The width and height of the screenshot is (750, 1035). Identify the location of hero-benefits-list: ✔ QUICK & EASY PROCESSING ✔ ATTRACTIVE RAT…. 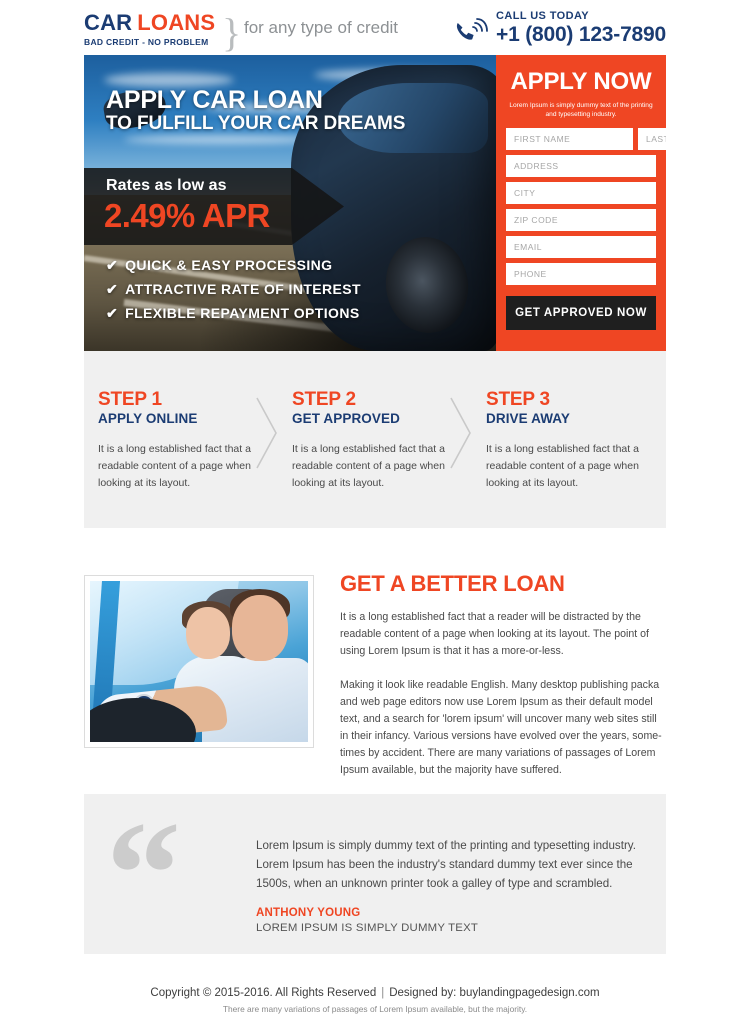
(233, 289).